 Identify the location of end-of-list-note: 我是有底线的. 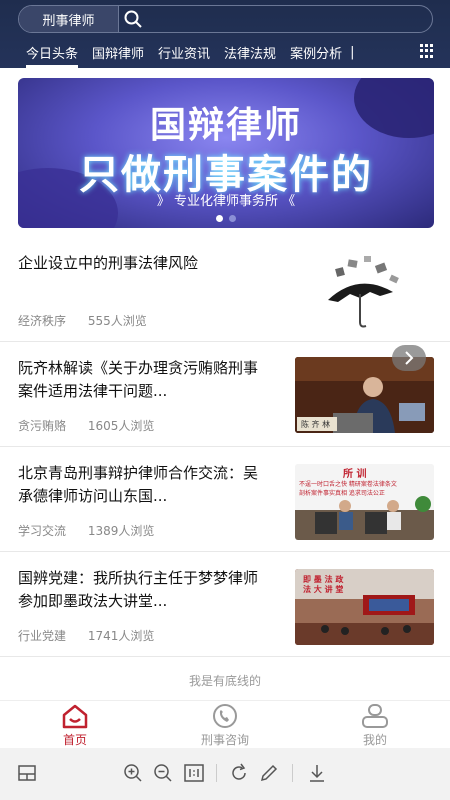
(224, 681).